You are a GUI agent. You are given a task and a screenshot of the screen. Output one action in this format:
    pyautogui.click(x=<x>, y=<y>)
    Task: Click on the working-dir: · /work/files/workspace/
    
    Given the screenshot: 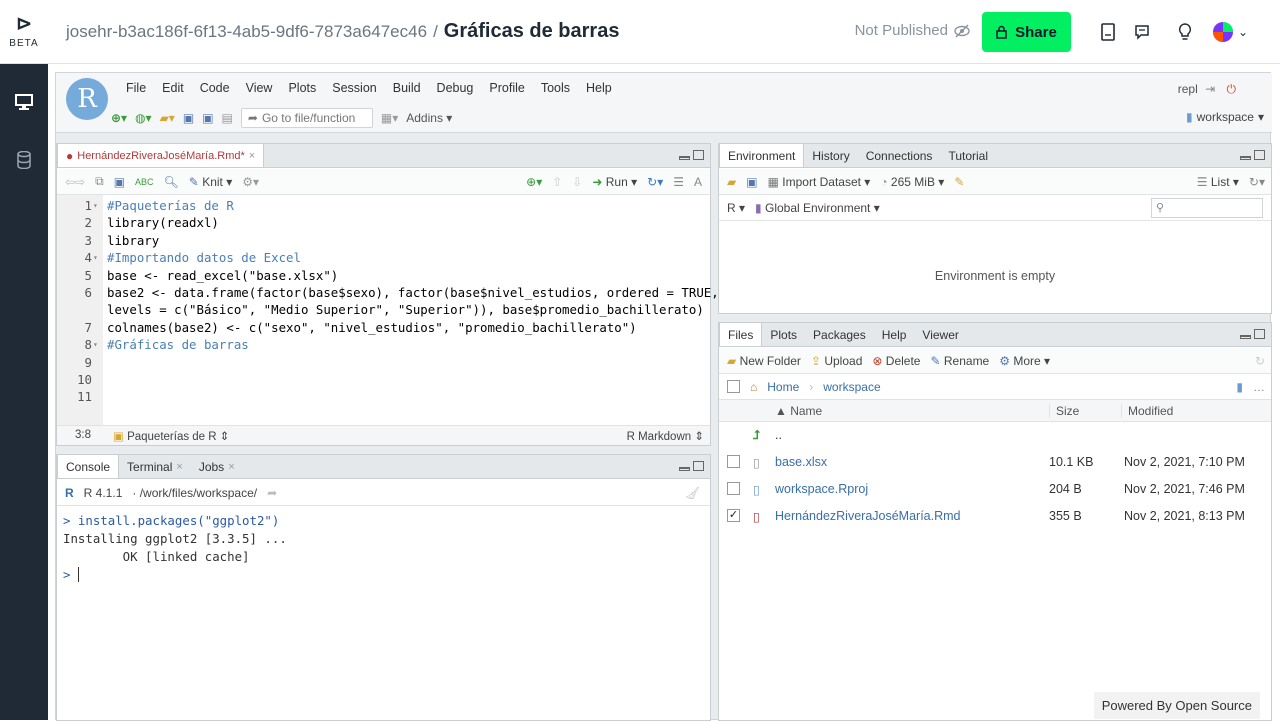 What is the action you would take?
    pyautogui.click(x=194, y=493)
    